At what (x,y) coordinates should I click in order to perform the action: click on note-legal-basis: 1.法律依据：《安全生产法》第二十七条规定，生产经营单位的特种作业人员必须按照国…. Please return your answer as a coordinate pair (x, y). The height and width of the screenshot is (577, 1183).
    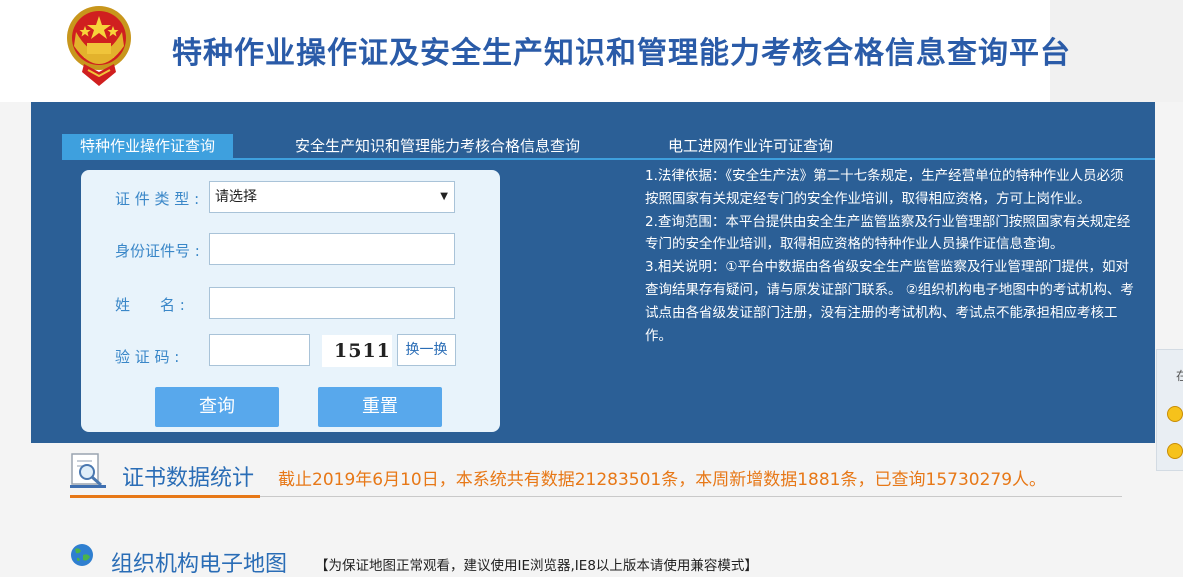
    Looking at the image, I should click on (884, 187).